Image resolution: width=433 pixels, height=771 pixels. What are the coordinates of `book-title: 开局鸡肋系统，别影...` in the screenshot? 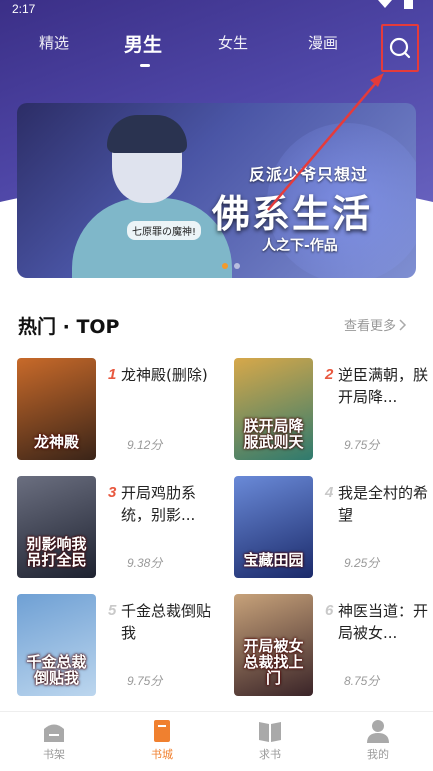 It's located at (169, 504).